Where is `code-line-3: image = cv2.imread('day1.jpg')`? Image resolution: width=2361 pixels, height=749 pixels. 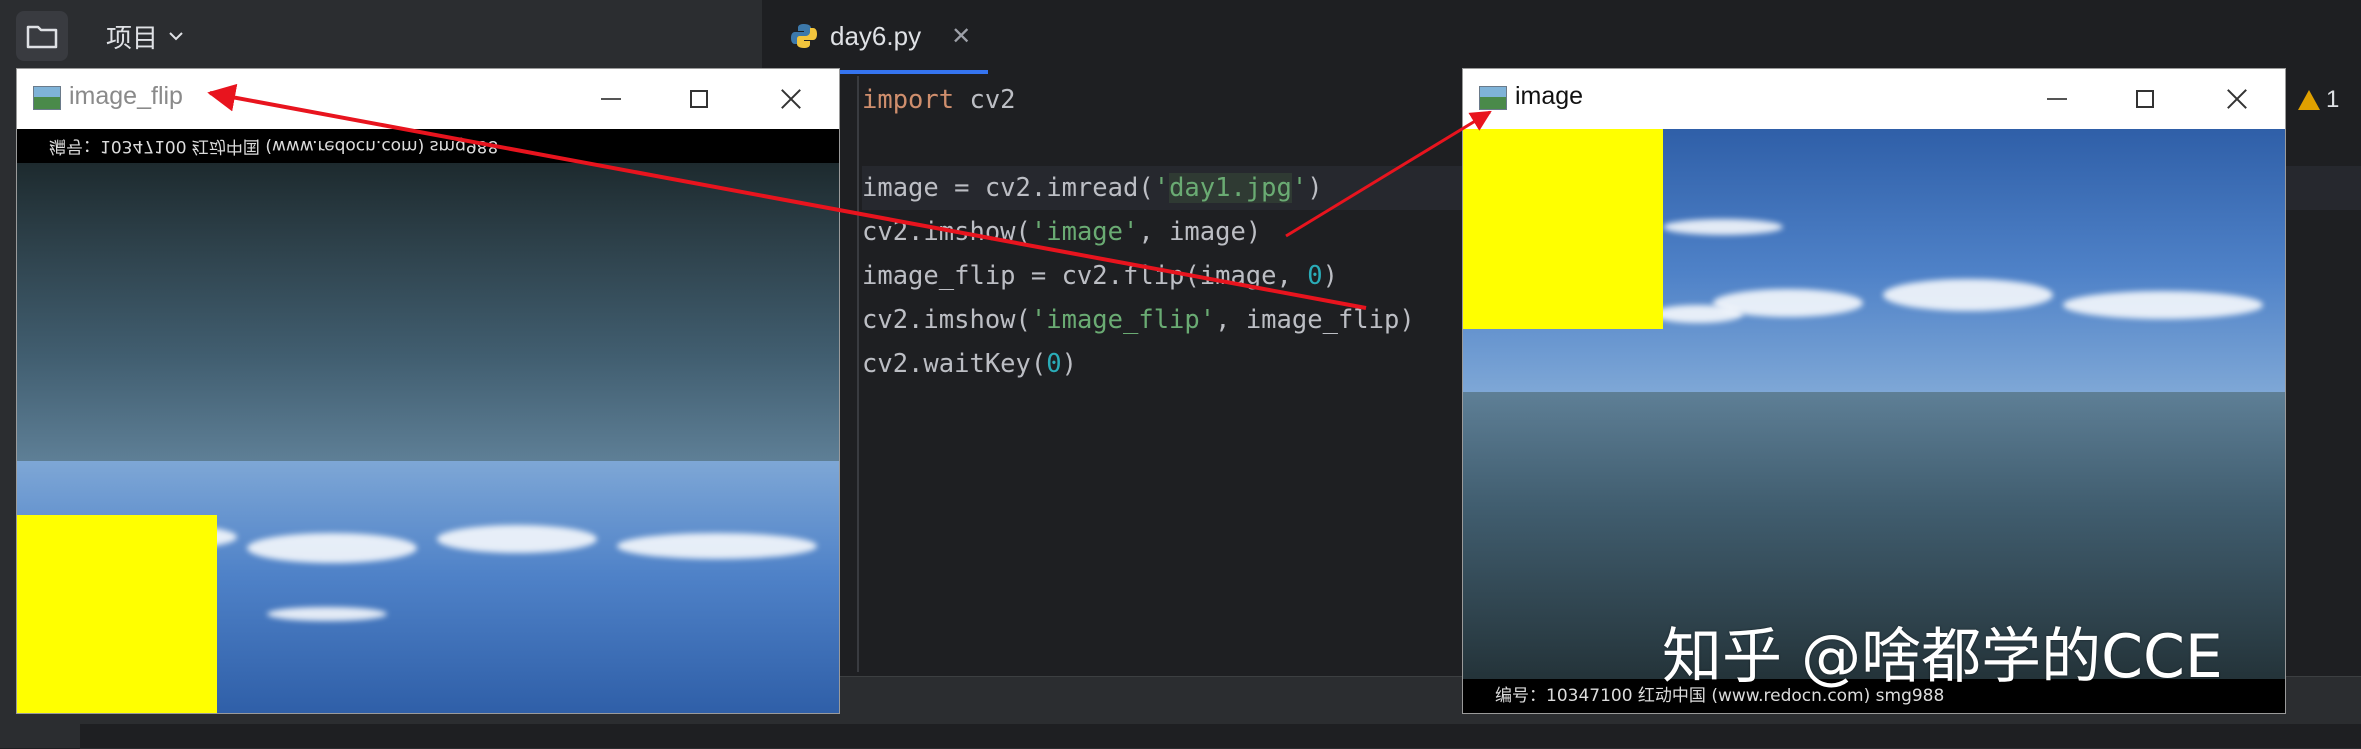
code-line-3: image = cv2.imread('day1.jpg') is located at coordinates (1092, 188).